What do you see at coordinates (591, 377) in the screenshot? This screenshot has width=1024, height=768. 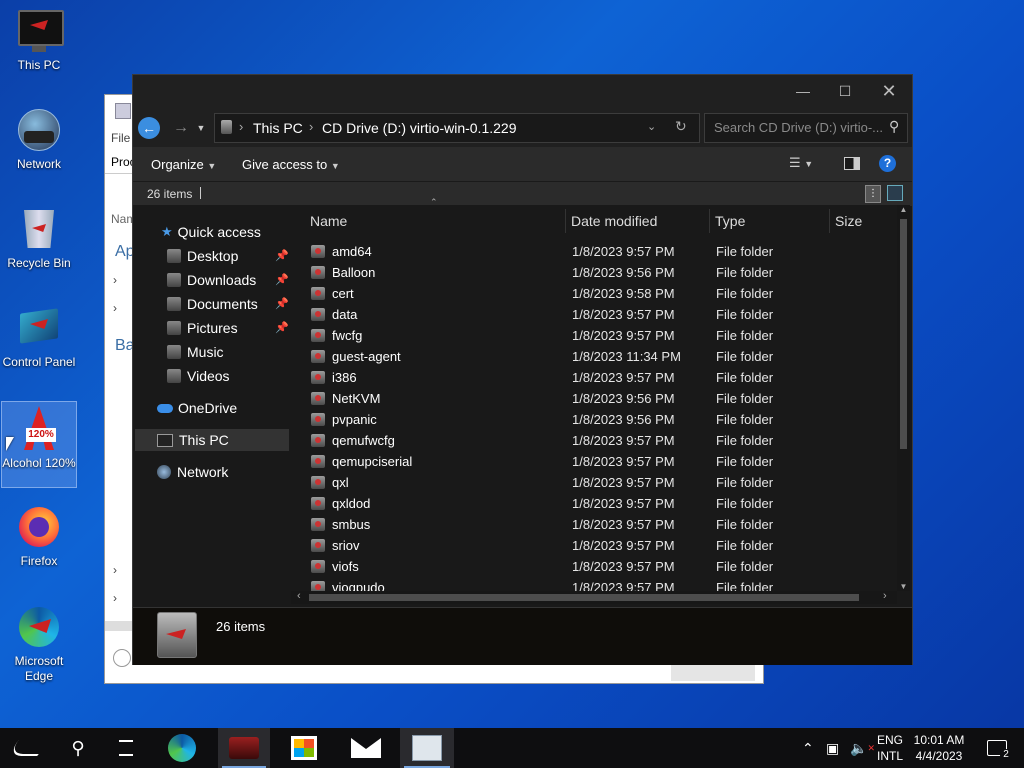 I see `file-row: i386 1/8/2023 9:57 PM File folder` at bounding box center [591, 377].